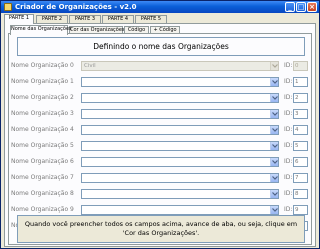  What do you see at coordinates (42, 65) in the screenshot?
I see `organization-name-label: Nome Organização 0` at bounding box center [42, 65].